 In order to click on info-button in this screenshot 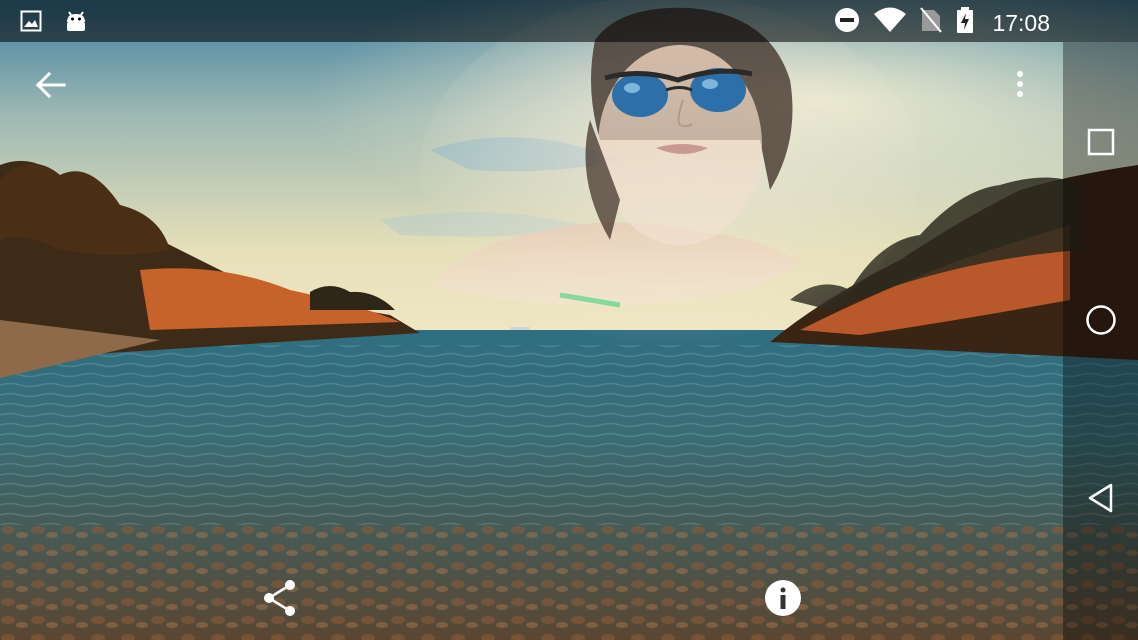, I will do `click(783, 598)`.